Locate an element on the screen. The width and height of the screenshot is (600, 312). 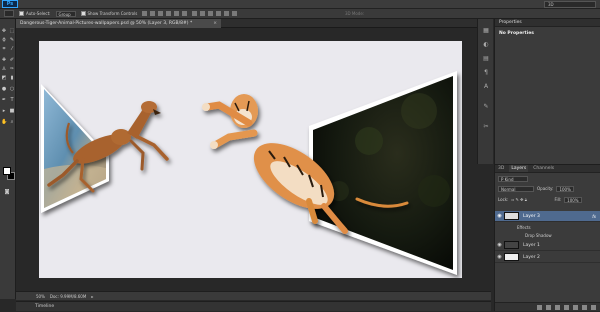
paragraph-icon: ¶ is located at coordinates (486, 73).